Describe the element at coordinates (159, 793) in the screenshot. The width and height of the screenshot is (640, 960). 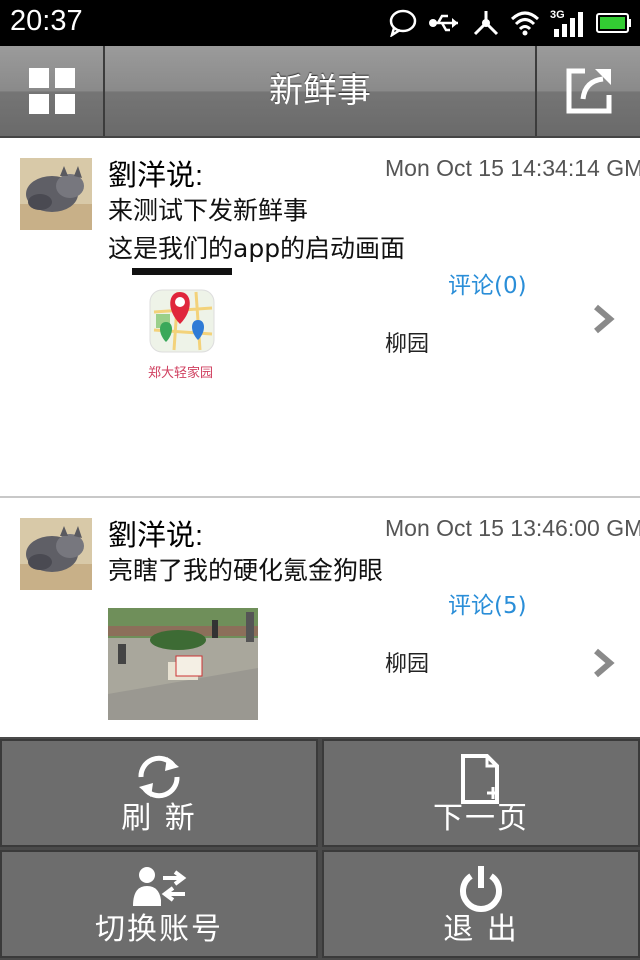
I see `refresh-button: 刷 新` at that location.